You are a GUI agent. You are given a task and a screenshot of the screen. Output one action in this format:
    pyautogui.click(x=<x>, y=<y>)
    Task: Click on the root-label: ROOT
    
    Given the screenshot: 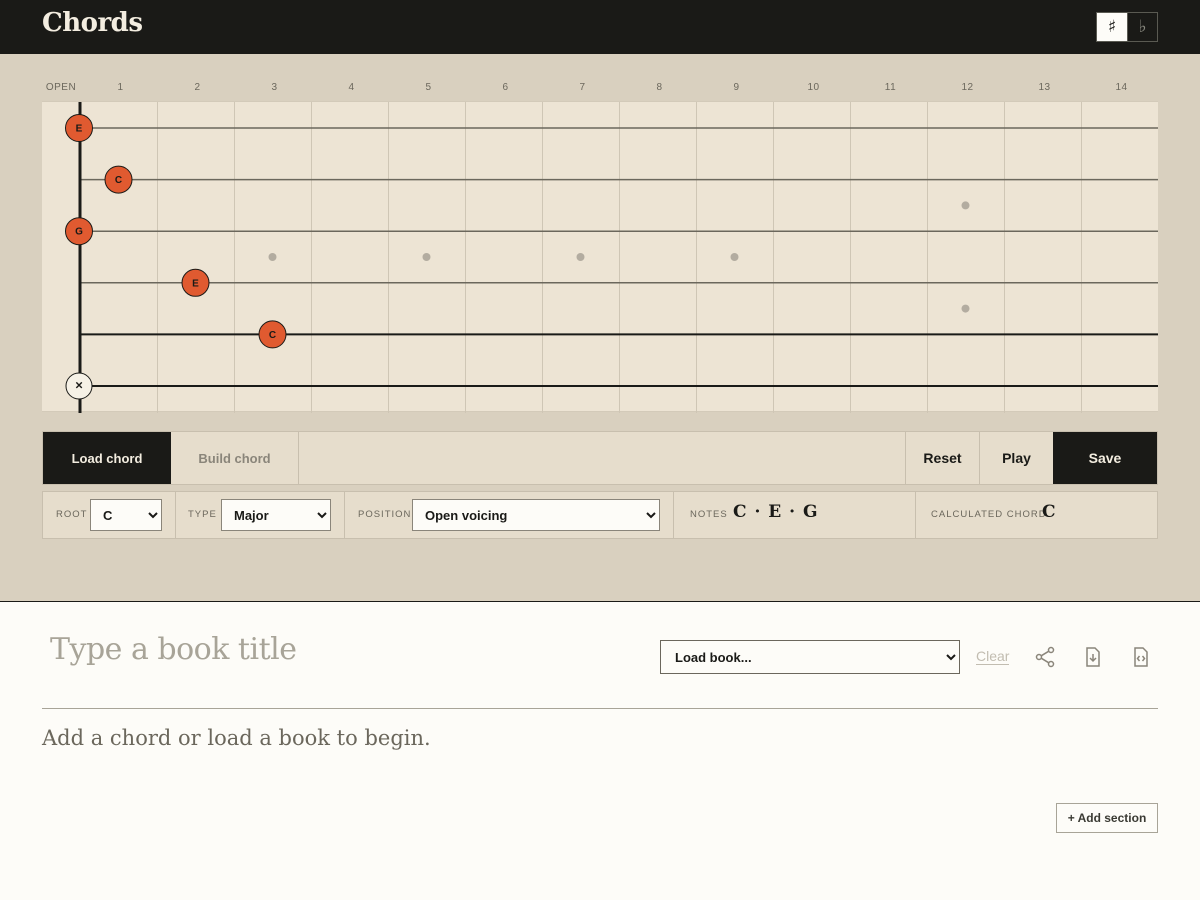 What is the action you would take?
    pyautogui.click(x=72, y=514)
    